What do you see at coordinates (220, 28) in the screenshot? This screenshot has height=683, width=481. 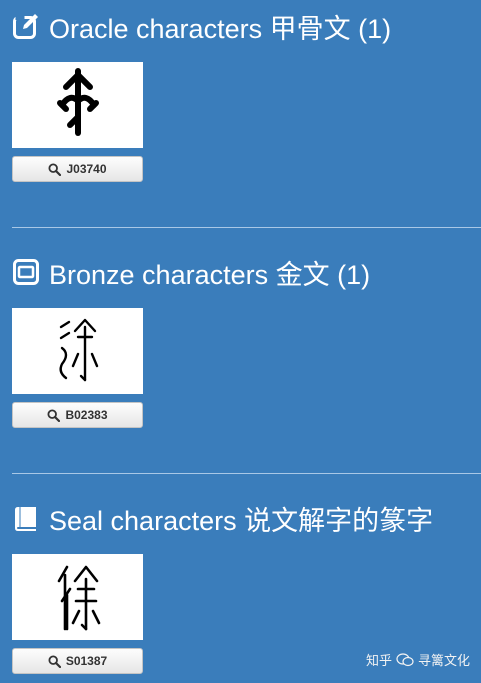 I see `section-title-oracle: Oracle characters 甲骨文 (1)` at bounding box center [220, 28].